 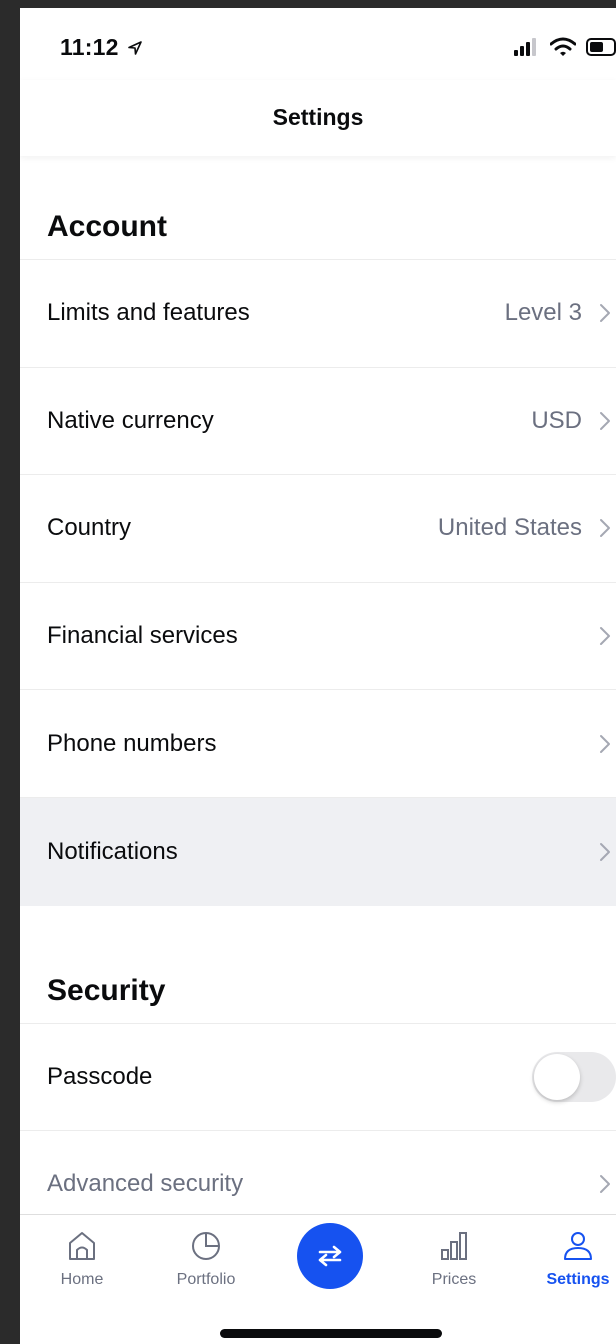 I want to click on row-limits-and-features: Limits and features Level 3, so click(x=318, y=314).